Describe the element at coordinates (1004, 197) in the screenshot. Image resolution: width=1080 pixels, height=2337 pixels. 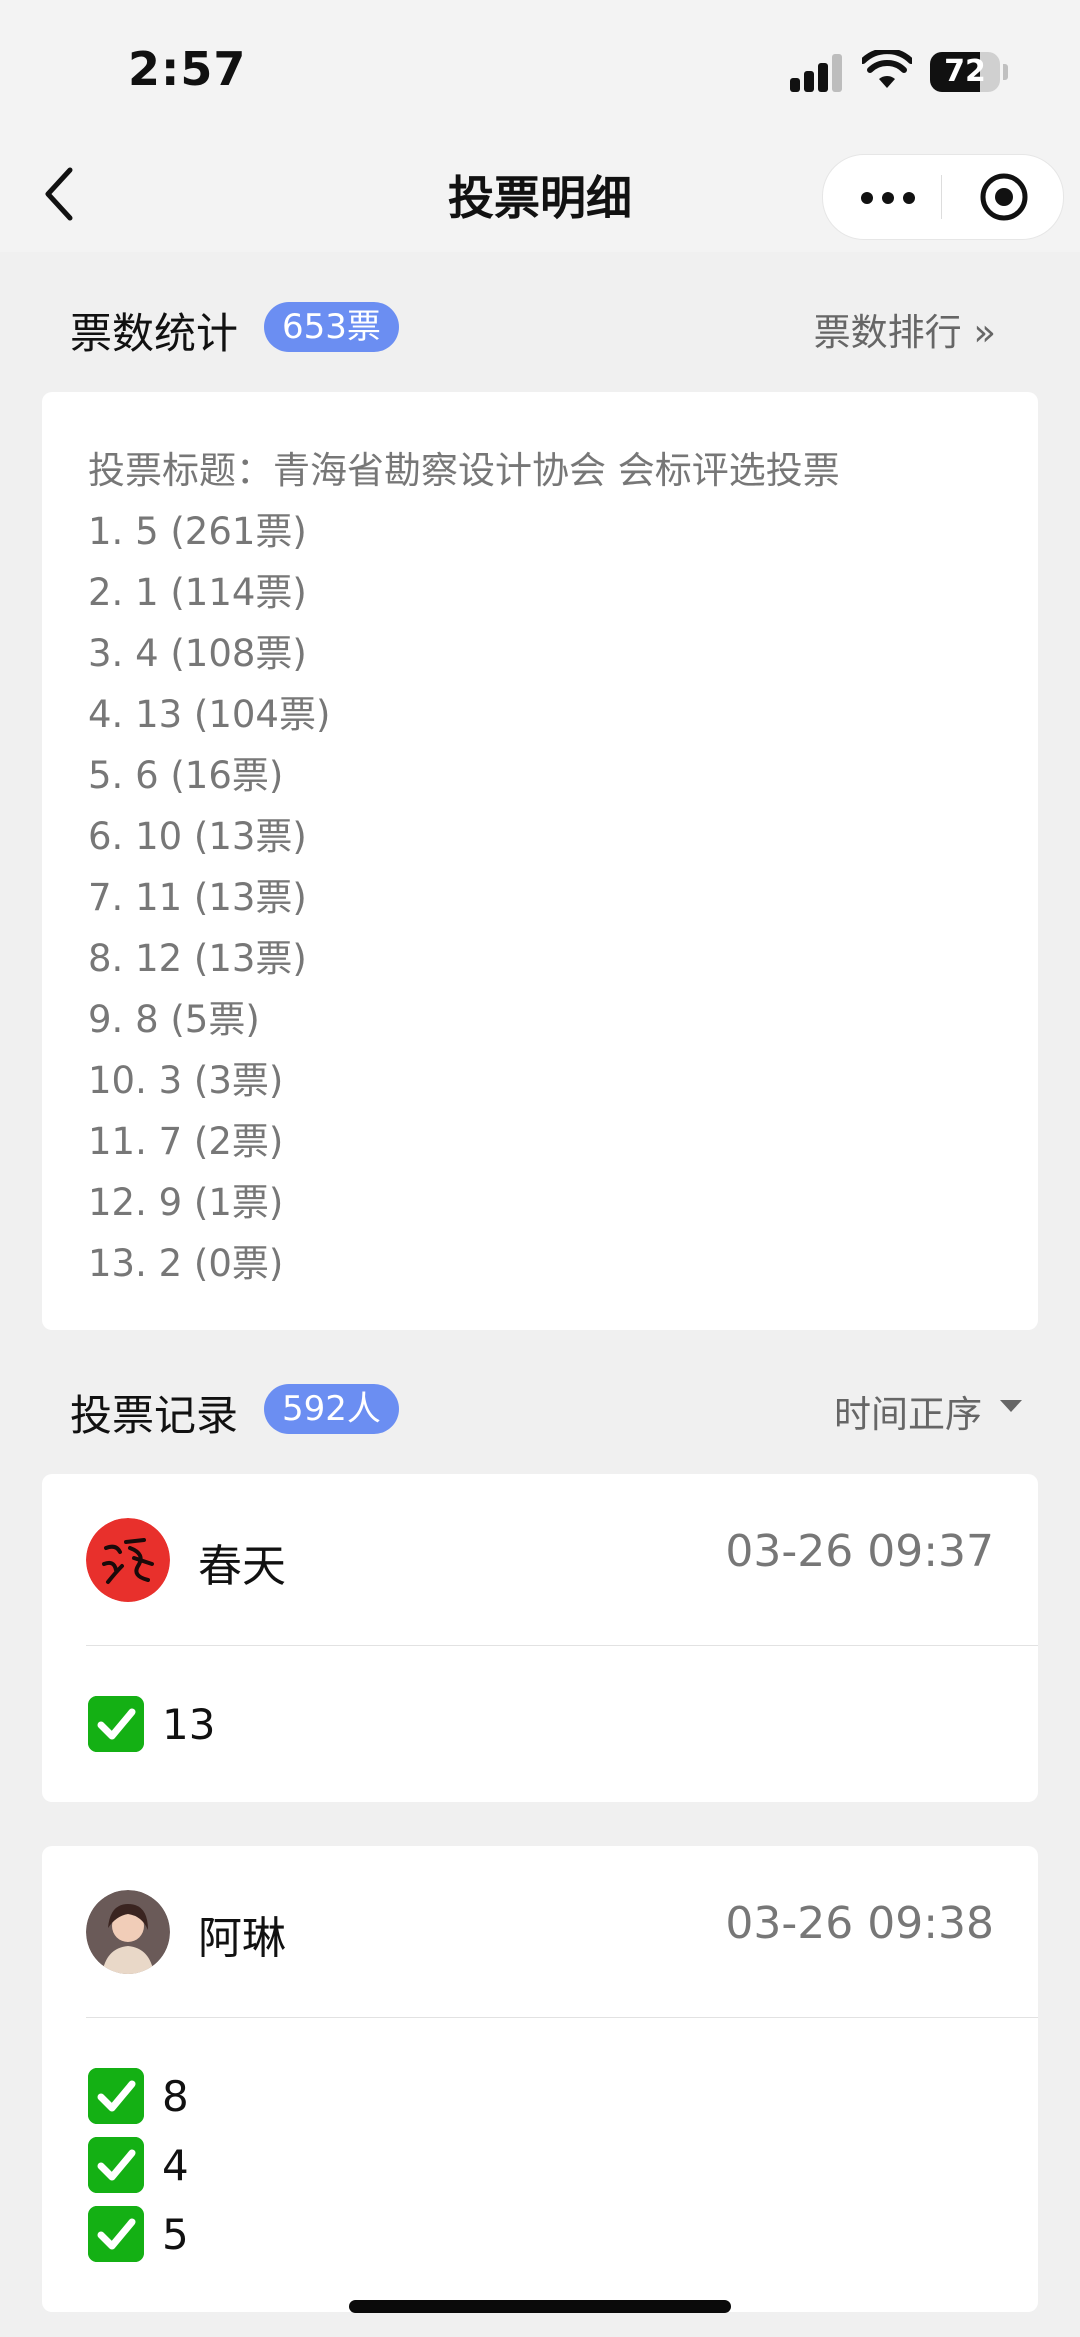
I see `close-miniprogram-icon` at that location.